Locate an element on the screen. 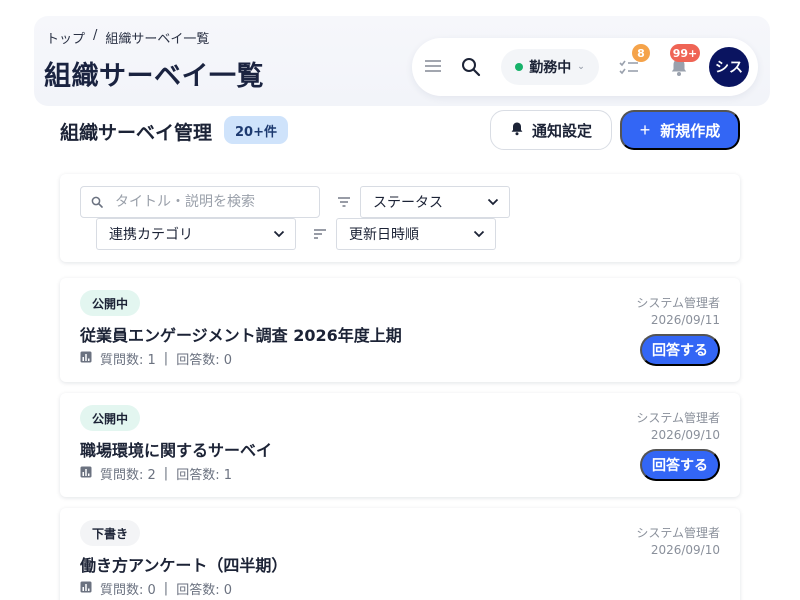 This screenshot has width=800, height=600. header-toolbar: 勤務中 ⌄ 8 99+ シス is located at coordinates (585, 67).